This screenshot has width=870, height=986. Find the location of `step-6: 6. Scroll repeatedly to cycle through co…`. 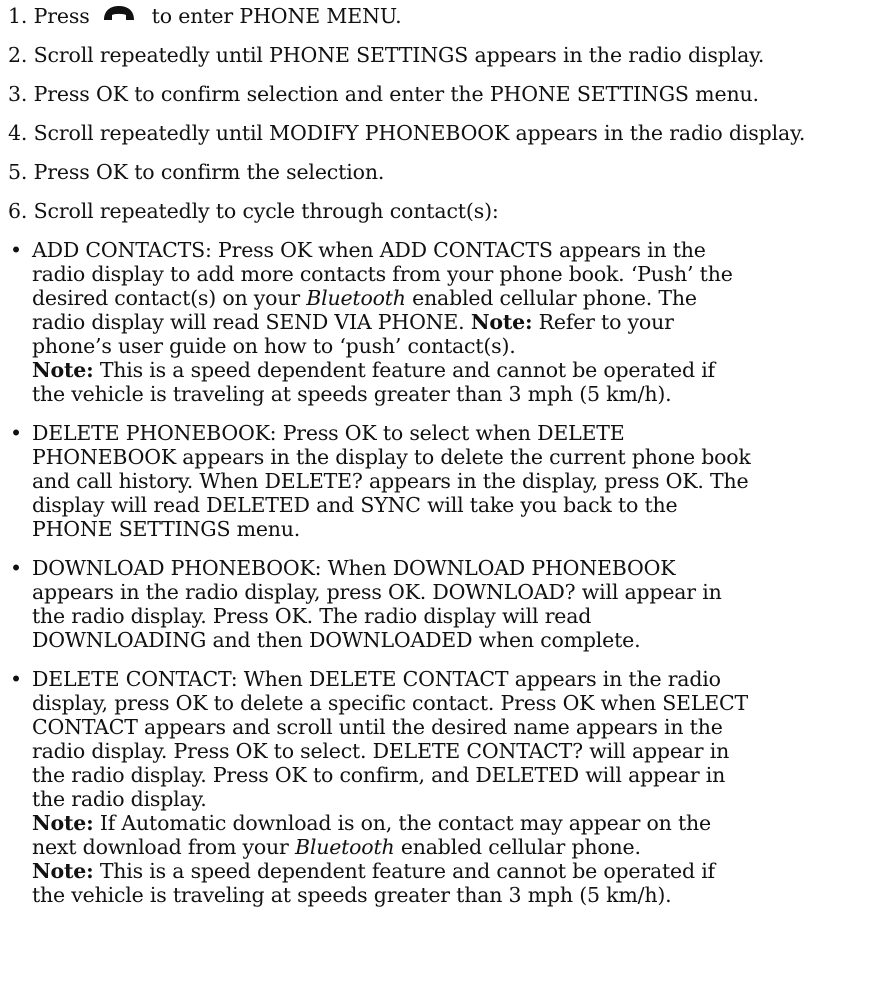

step-6: 6. Scroll repeatedly to cycle through co… is located at coordinates (437, 211).